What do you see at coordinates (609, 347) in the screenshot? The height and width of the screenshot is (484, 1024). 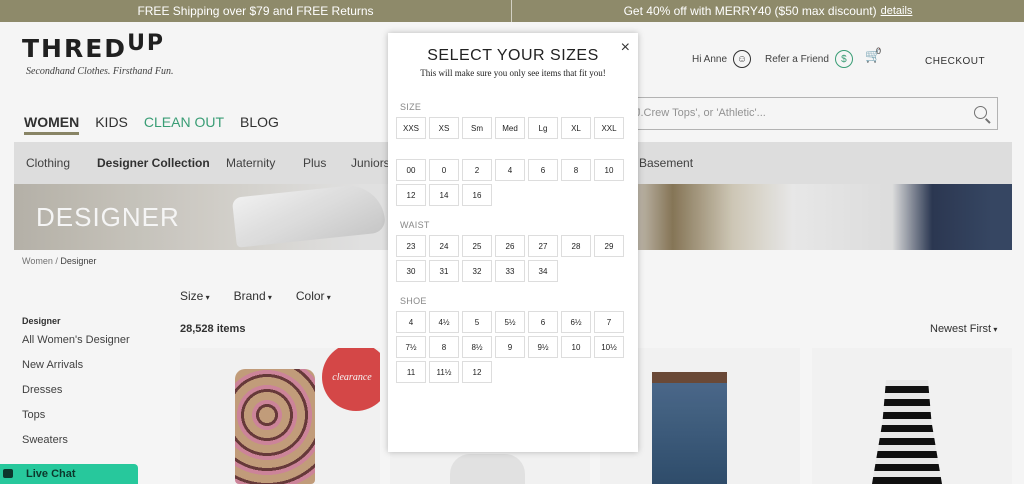 I see `shoe-option: 10½` at bounding box center [609, 347].